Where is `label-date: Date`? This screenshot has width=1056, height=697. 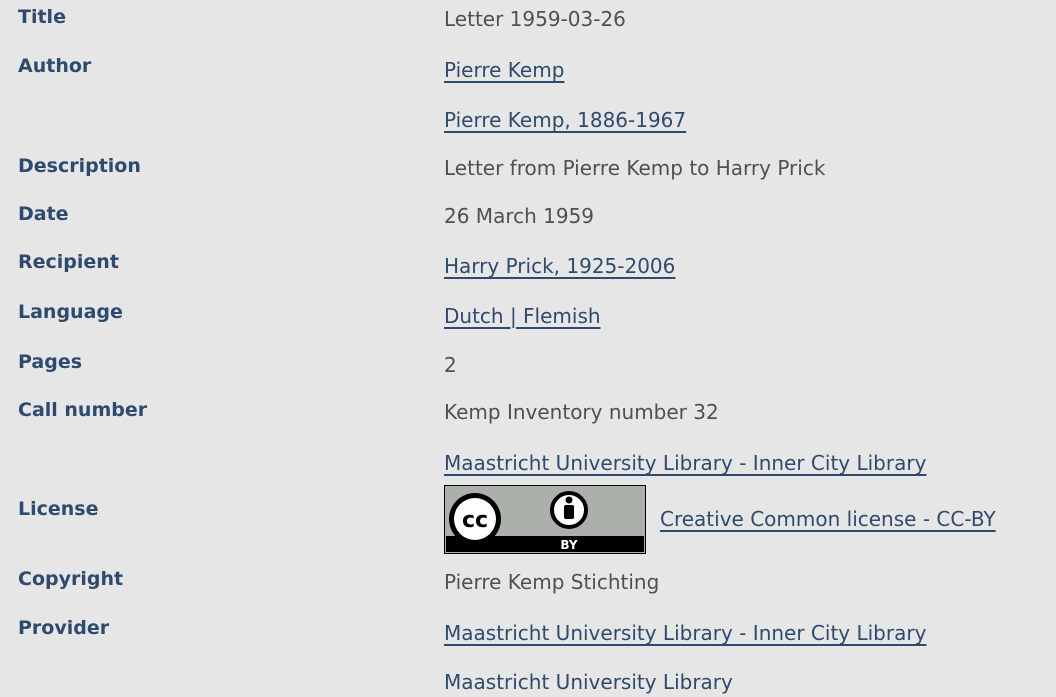 label-date: Date is located at coordinates (43, 214).